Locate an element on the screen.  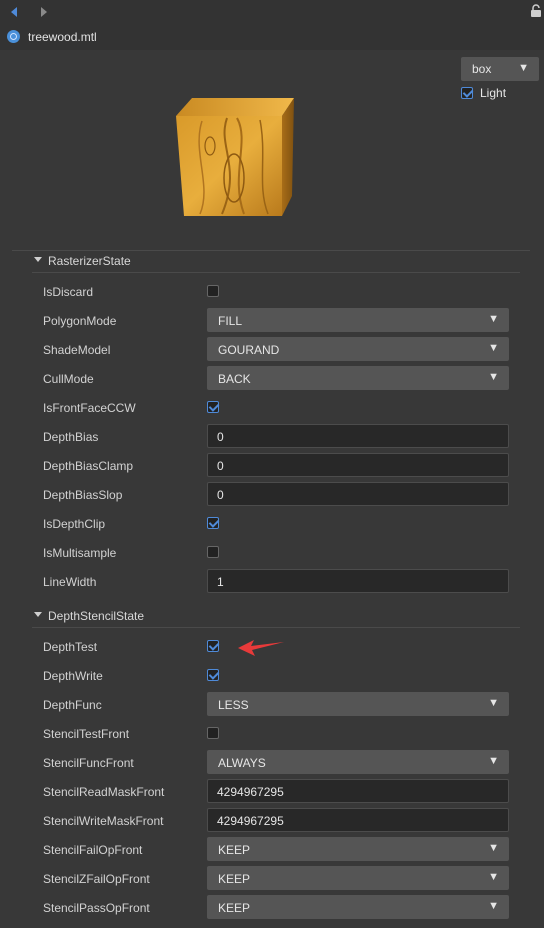
stencil-read-mask-front-input: 4294967295 is located at coordinates (358, 791).